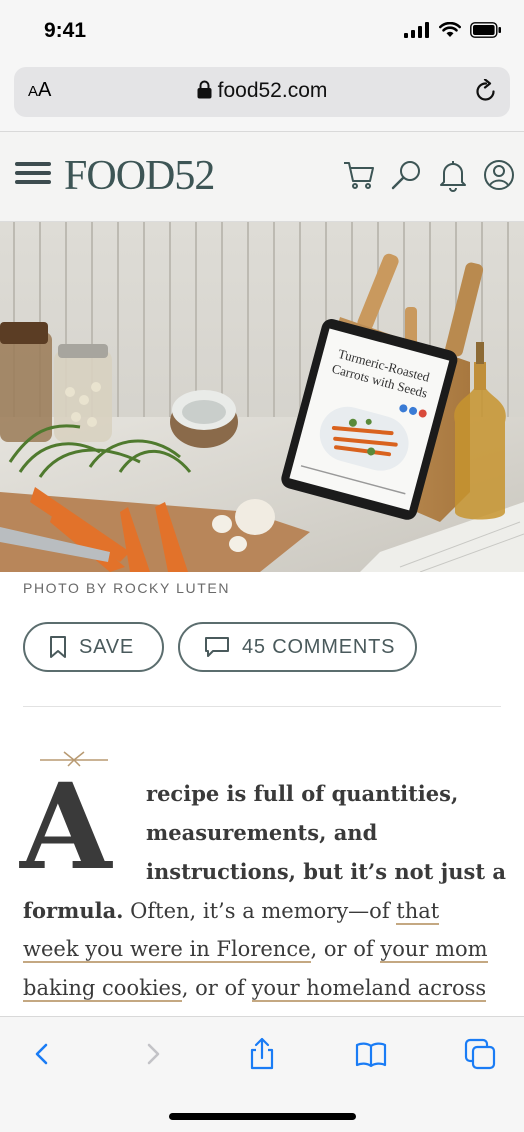 Image resolution: width=524 pixels, height=1132 pixels. Describe the element at coordinates (450, 29) in the screenshot. I see `wifi-icon` at that location.